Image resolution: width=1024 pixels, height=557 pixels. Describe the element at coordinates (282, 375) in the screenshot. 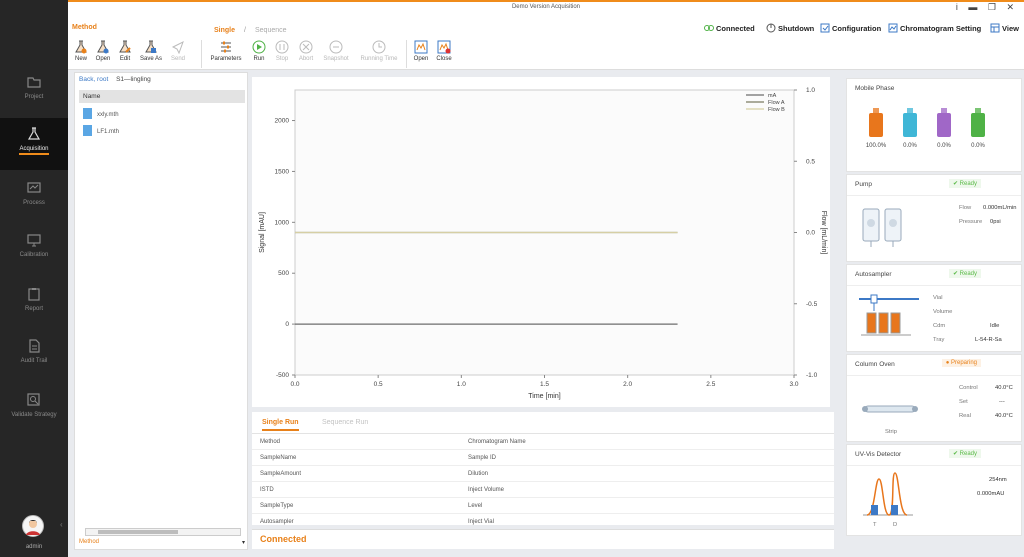

I see `y-tick-label: -500` at that location.